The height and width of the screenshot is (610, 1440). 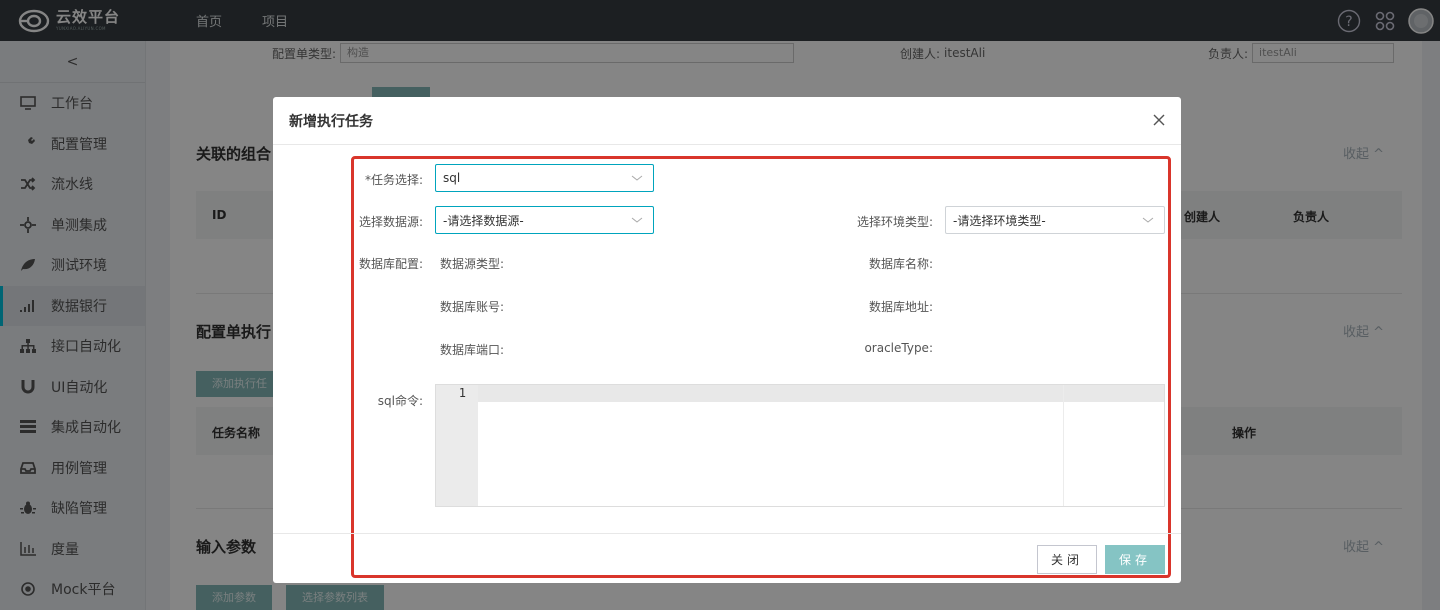 What do you see at coordinates (1063, 445) in the screenshot?
I see `editor-print-margin` at bounding box center [1063, 445].